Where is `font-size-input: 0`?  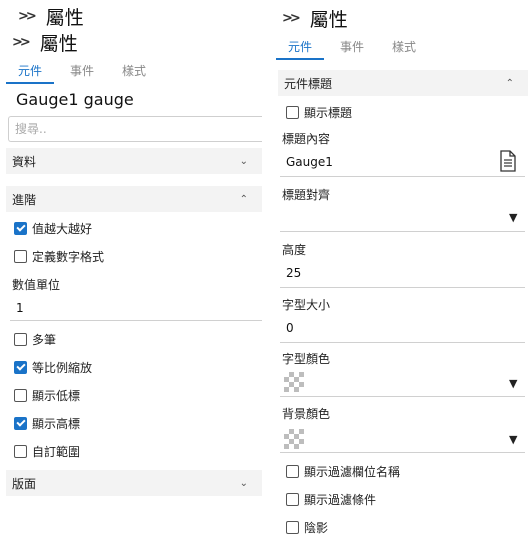
font-size-input: 0 is located at coordinates (290, 328).